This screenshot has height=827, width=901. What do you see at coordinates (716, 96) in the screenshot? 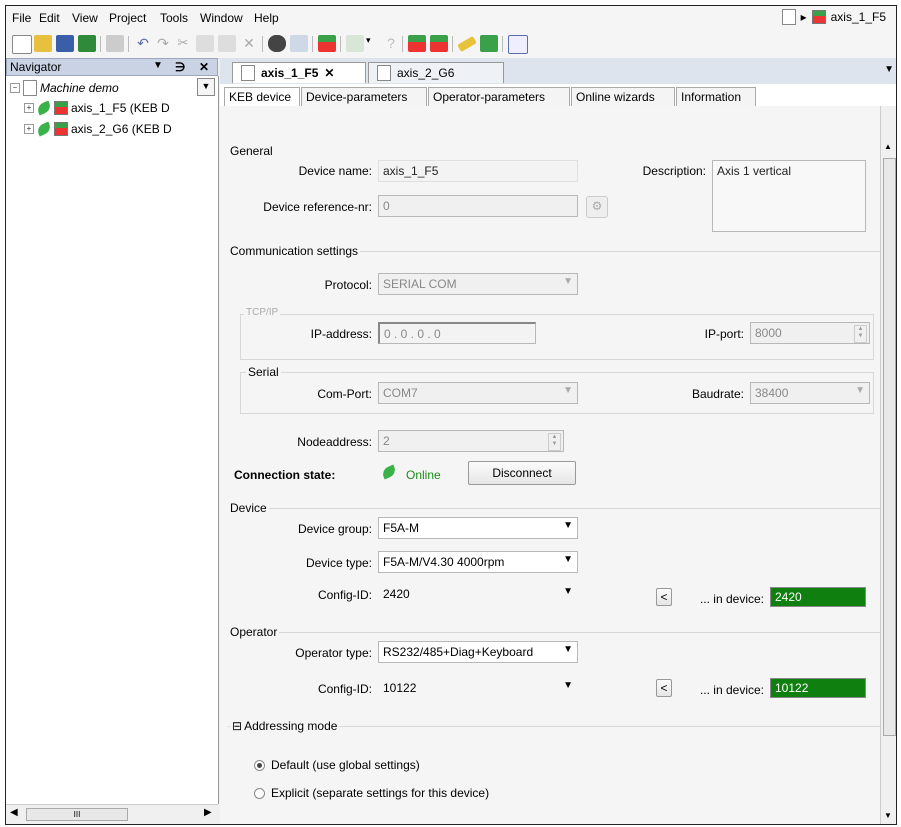
I see `tab-information: Information` at bounding box center [716, 96].